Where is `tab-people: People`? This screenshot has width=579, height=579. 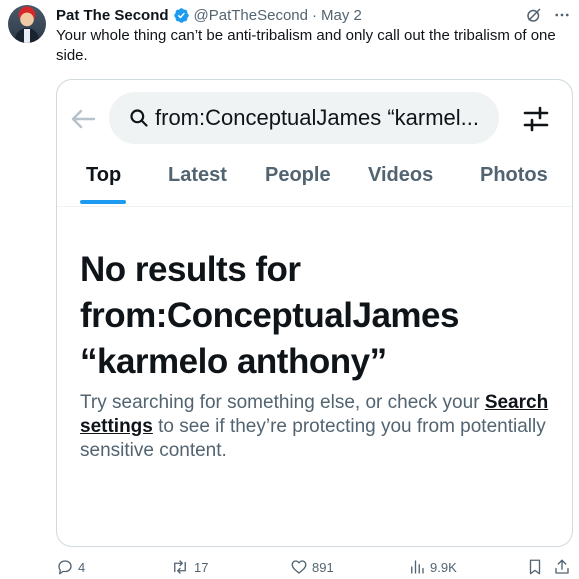 tab-people: People is located at coordinates (298, 175).